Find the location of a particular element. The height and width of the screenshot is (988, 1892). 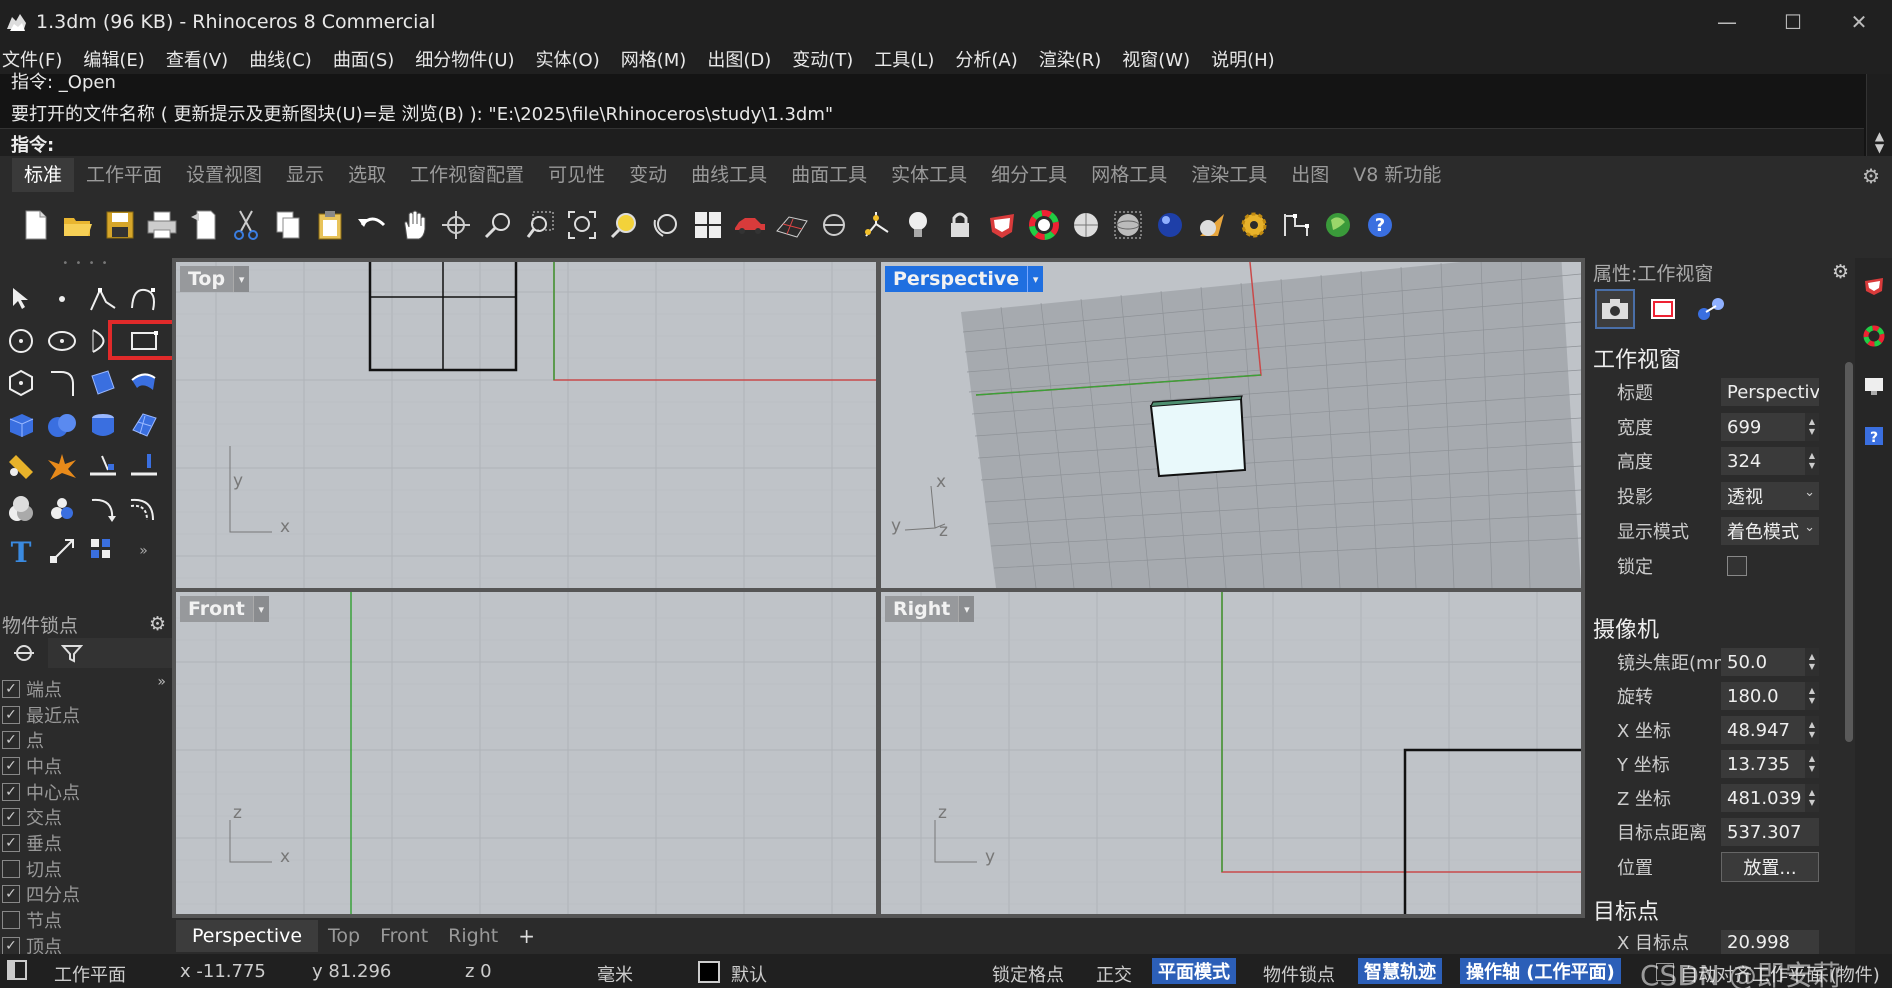

tab-viewport-layout: 工作视窗配置 is located at coordinates (467, 175).